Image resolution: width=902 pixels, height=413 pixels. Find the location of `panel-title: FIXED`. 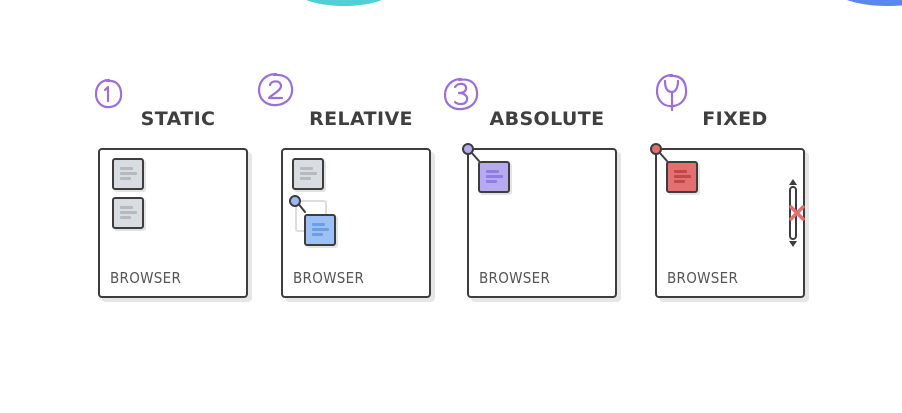

panel-title: FIXED is located at coordinates (735, 119).